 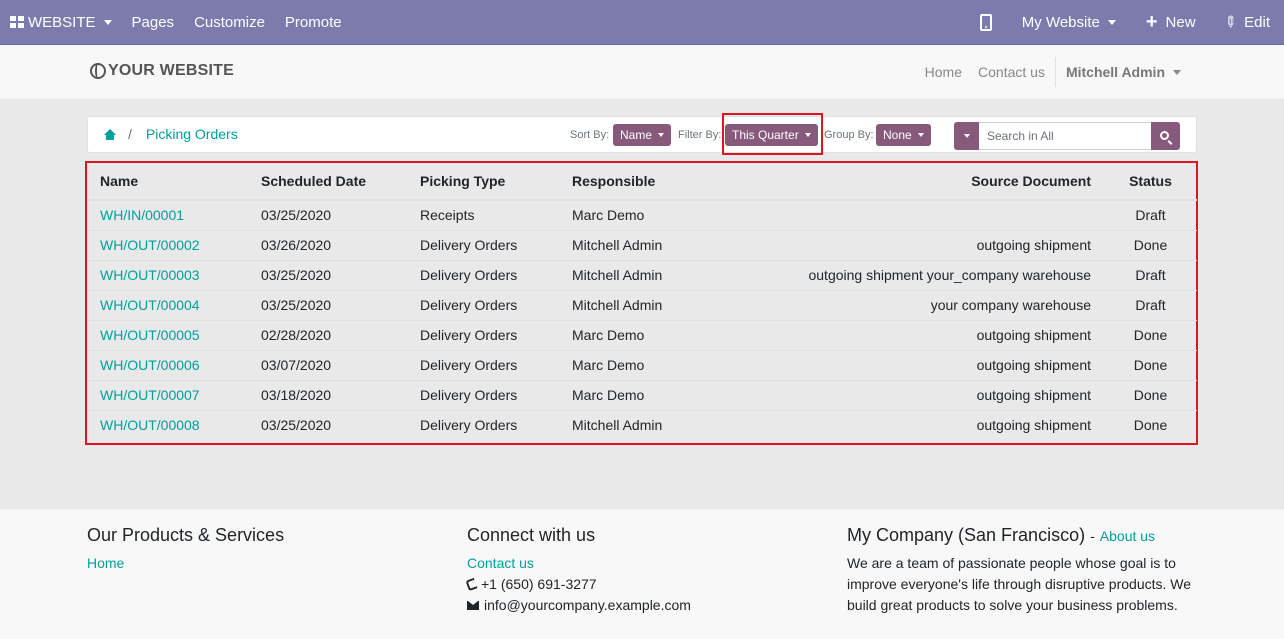 I want to click on site-logo: YOUR WEBSITE, so click(x=162, y=71).